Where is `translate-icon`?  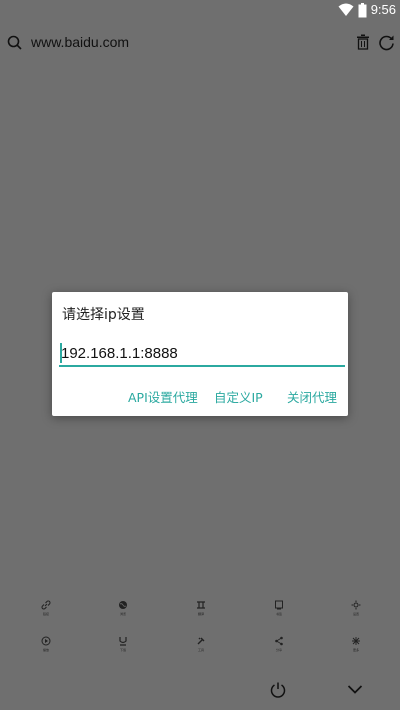
translate-icon is located at coordinates (201, 605).